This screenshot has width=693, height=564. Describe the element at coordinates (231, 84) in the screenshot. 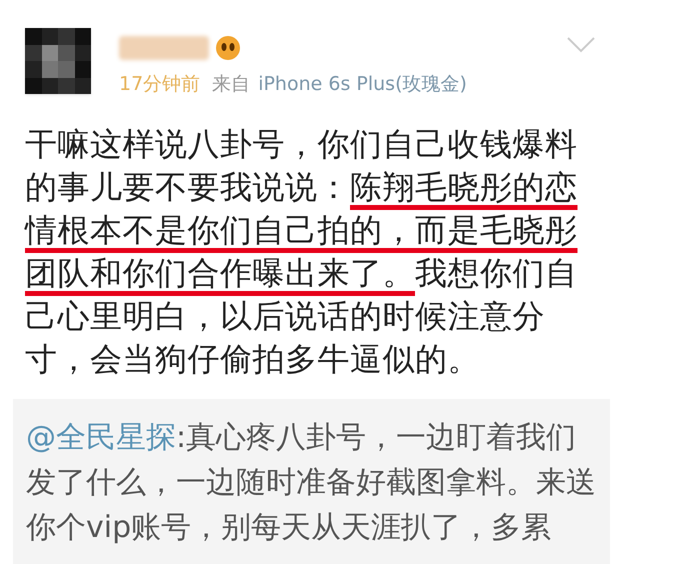

I see `source-label: 来自` at that location.